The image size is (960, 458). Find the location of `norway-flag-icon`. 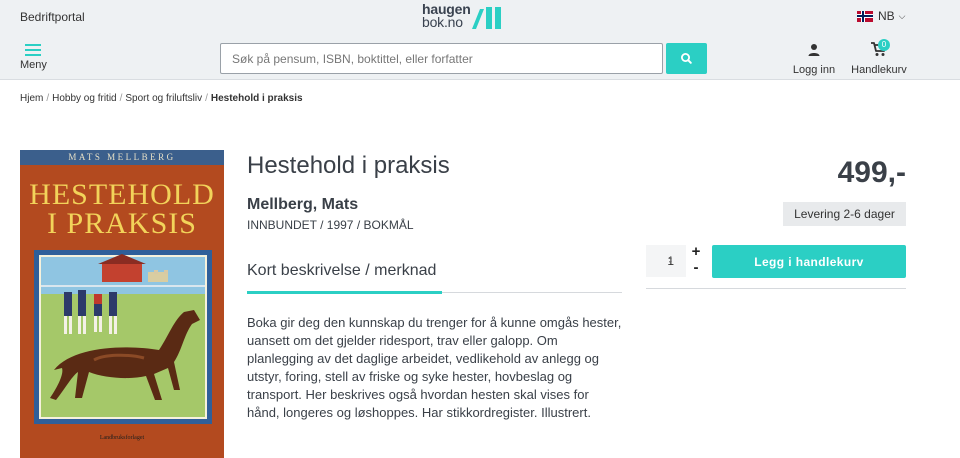

norway-flag-icon is located at coordinates (865, 16).